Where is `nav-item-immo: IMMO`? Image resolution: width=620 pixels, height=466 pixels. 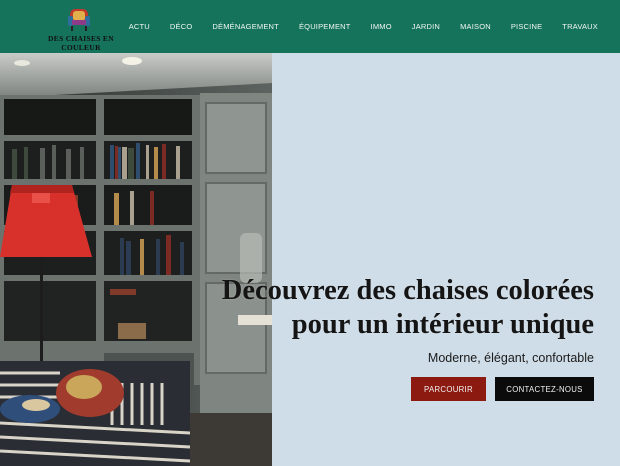
nav-item-immo: IMMO is located at coordinates (381, 26).